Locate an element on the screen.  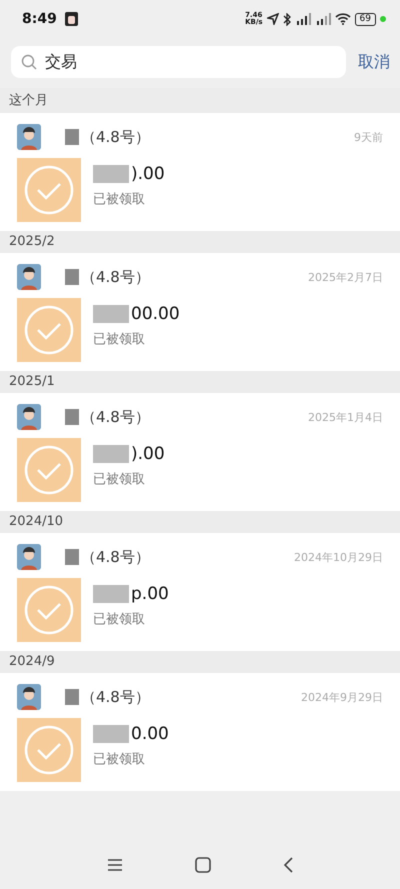
amount: 00.00 is located at coordinates (155, 314).